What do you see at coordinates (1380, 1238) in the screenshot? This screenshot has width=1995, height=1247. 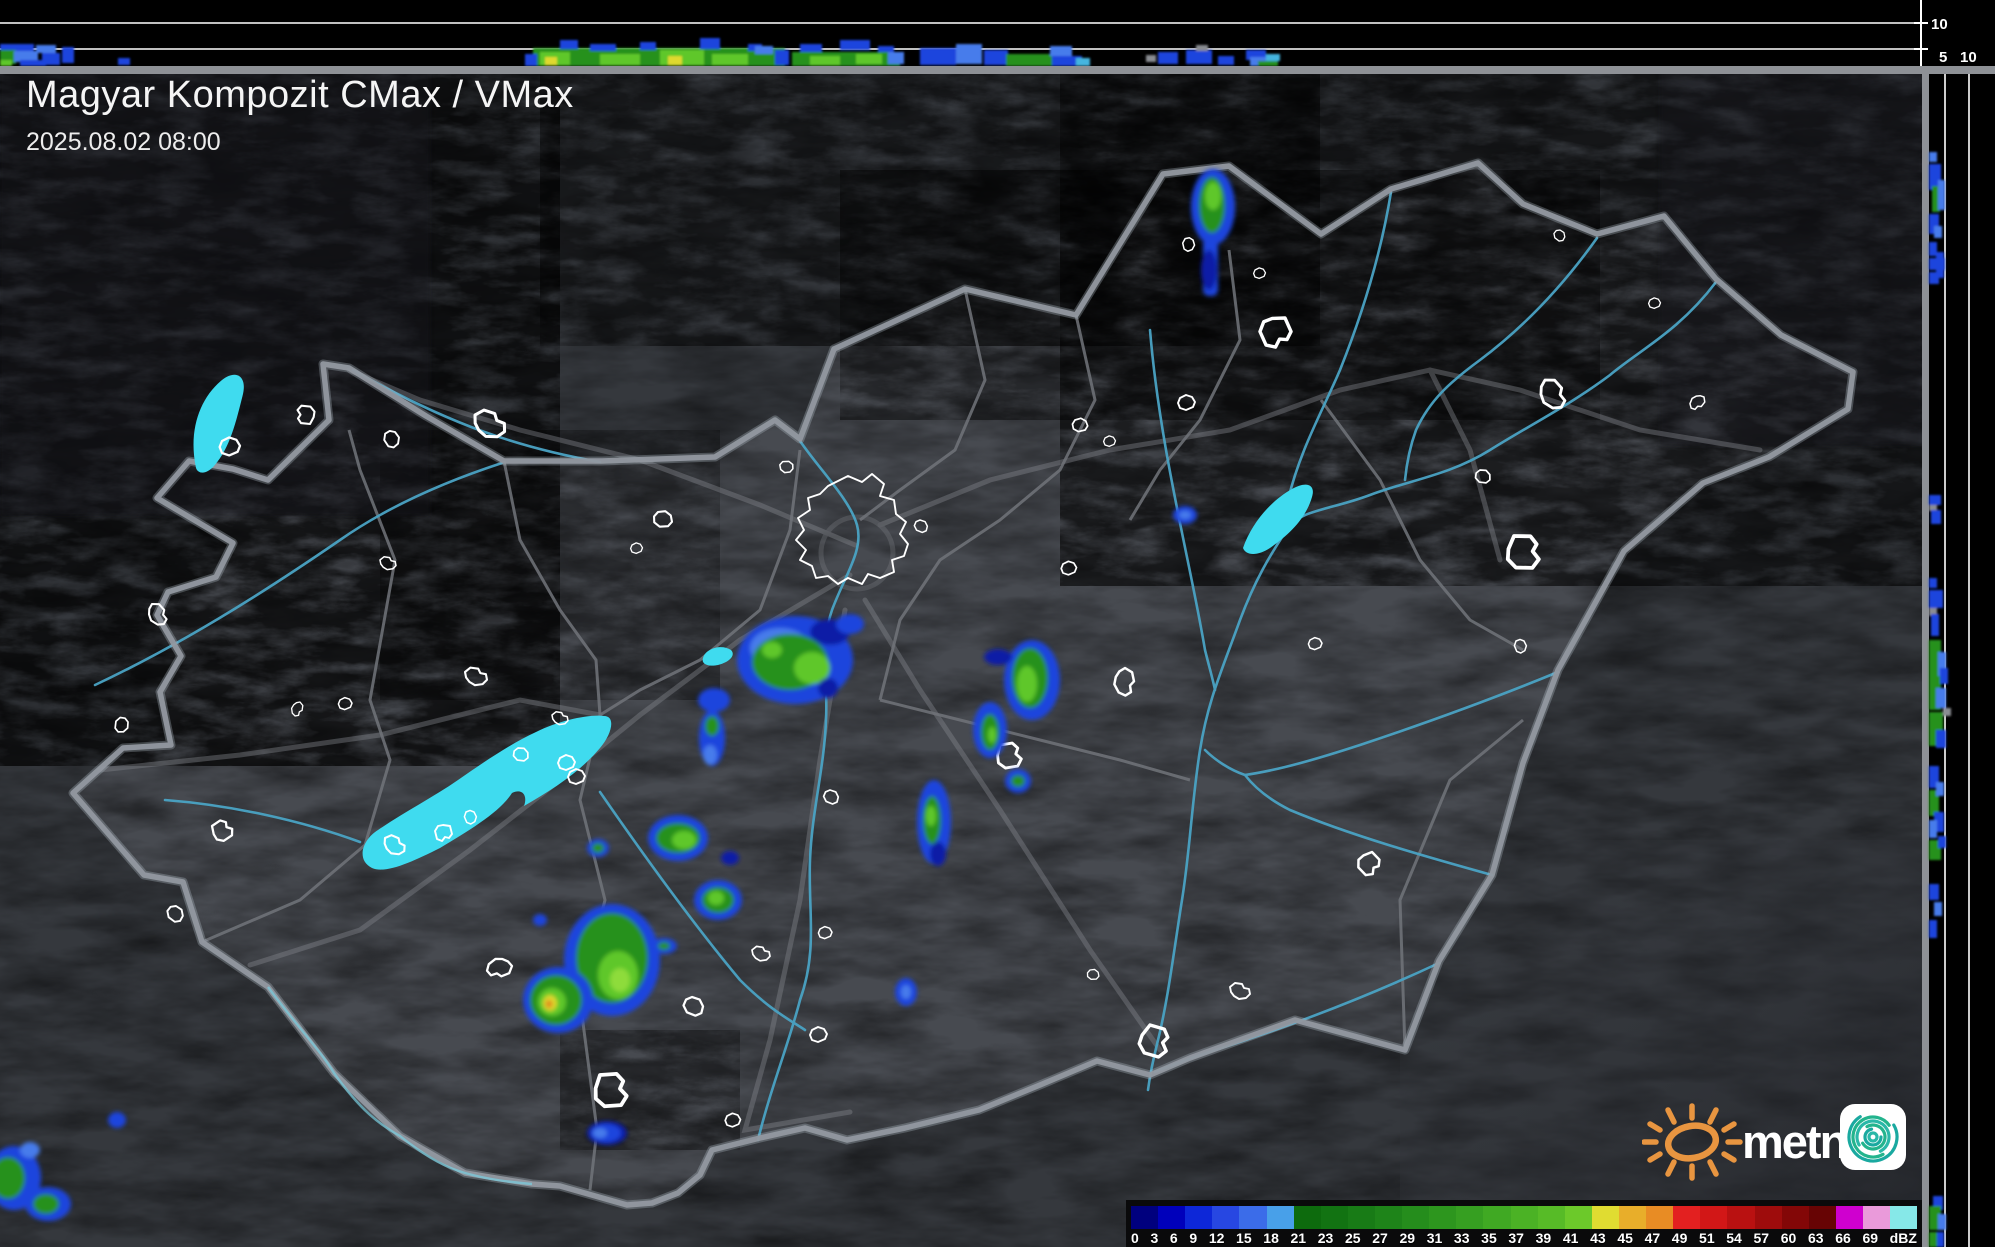 I see `colorbar-tick-label: 27` at bounding box center [1380, 1238].